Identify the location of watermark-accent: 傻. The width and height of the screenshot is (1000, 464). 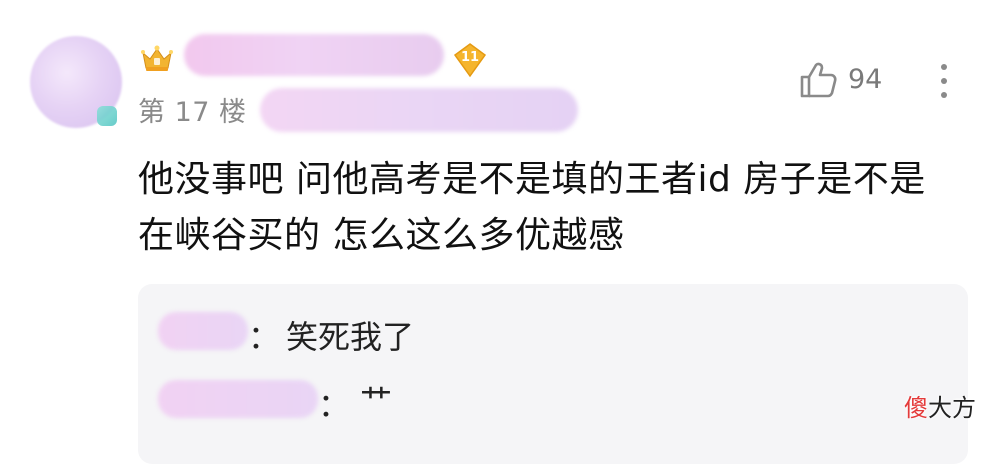
(916, 408).